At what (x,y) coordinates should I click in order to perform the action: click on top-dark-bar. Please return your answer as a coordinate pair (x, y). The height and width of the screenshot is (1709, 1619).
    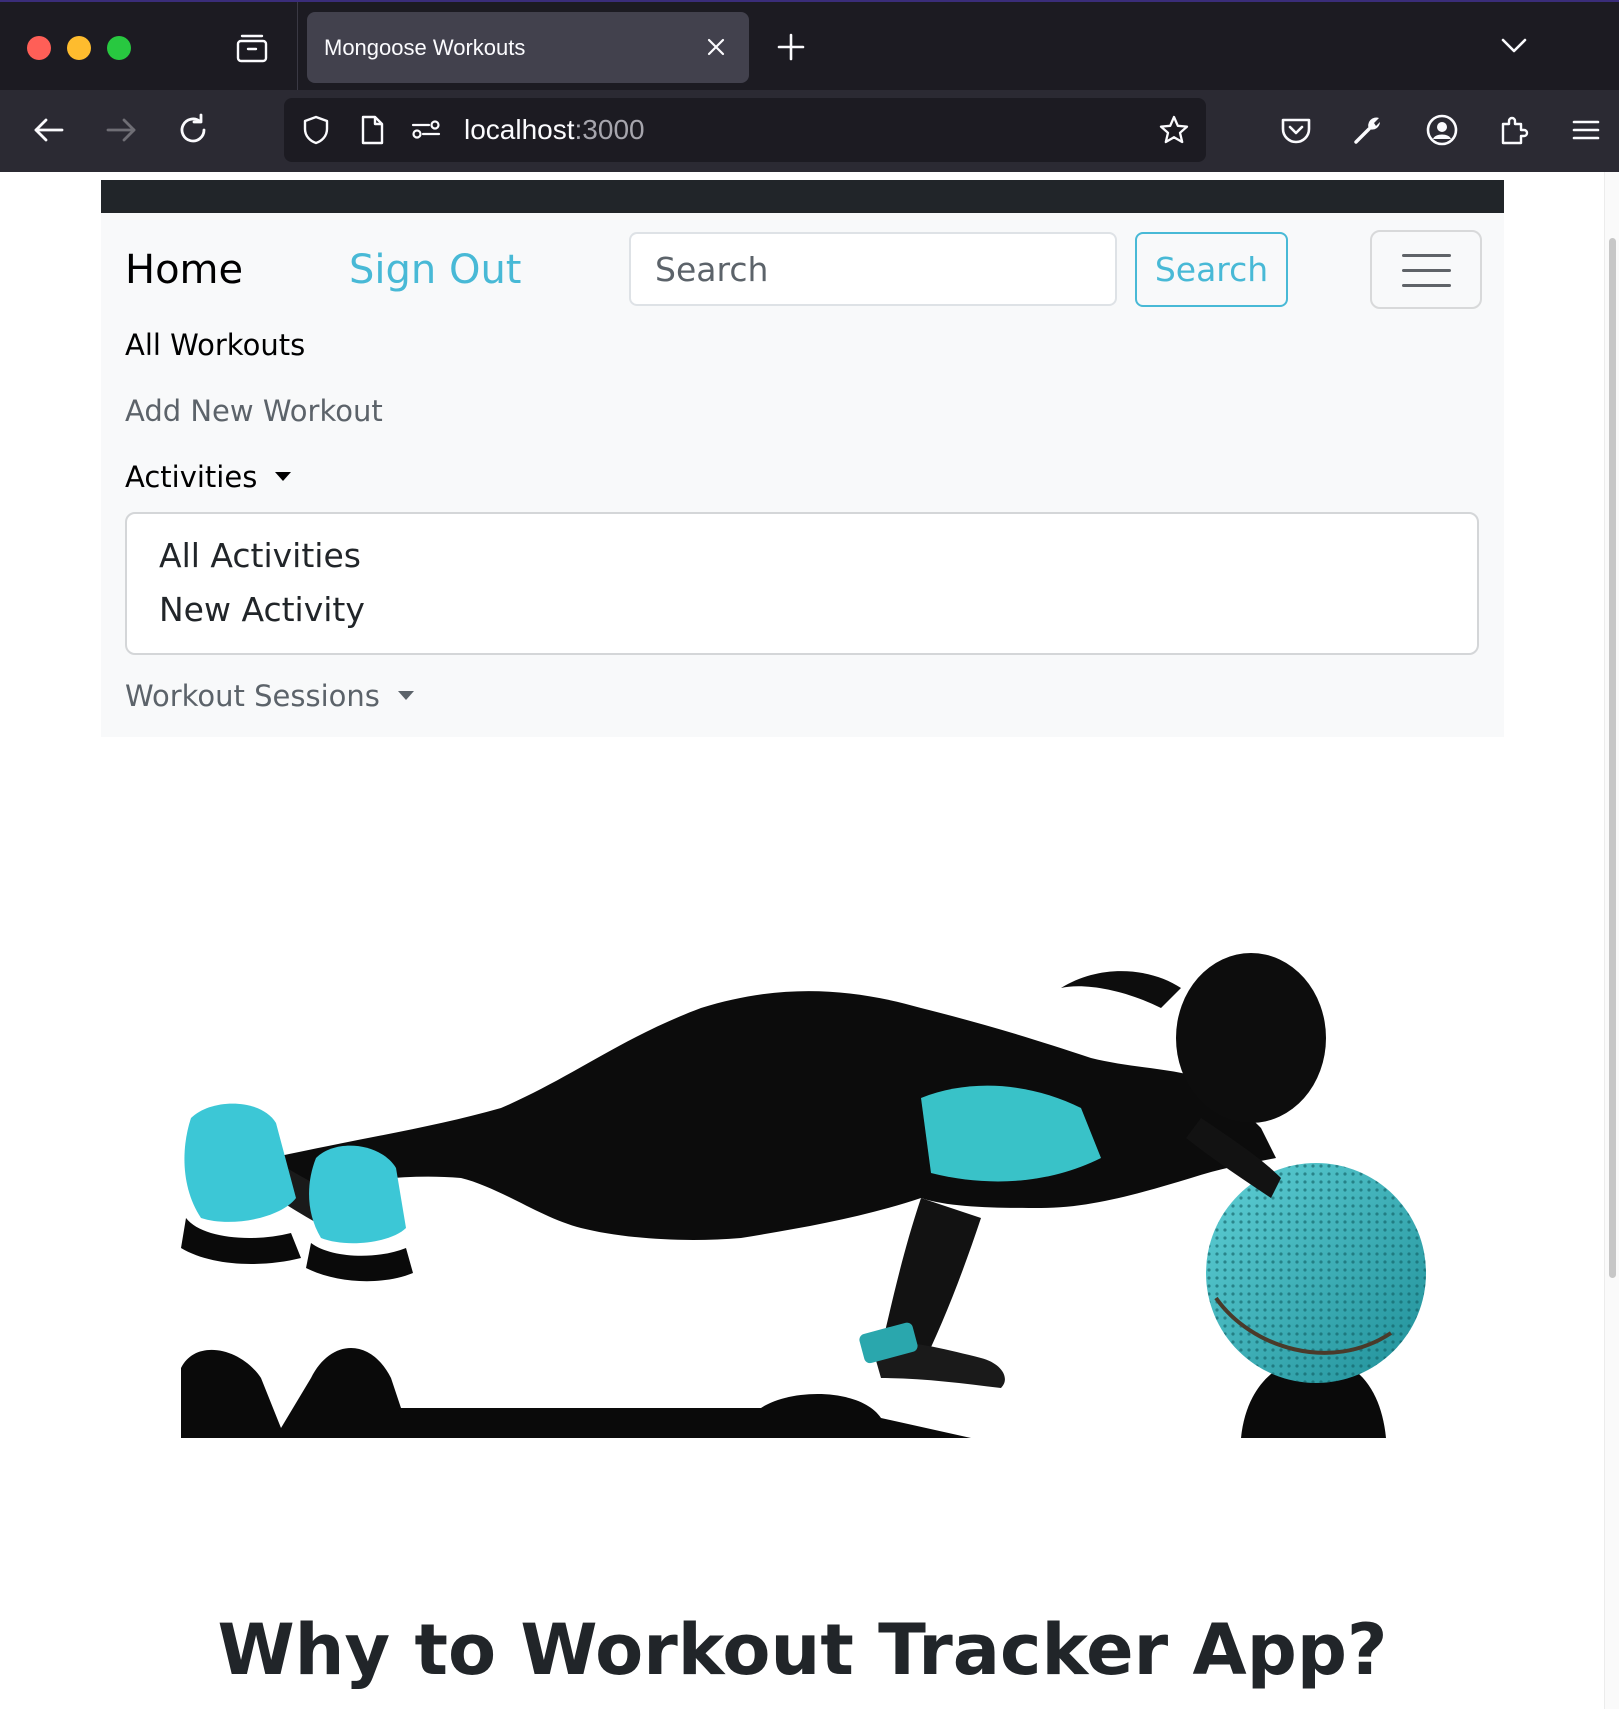
    Looking at the image, I should click on (802, 196).